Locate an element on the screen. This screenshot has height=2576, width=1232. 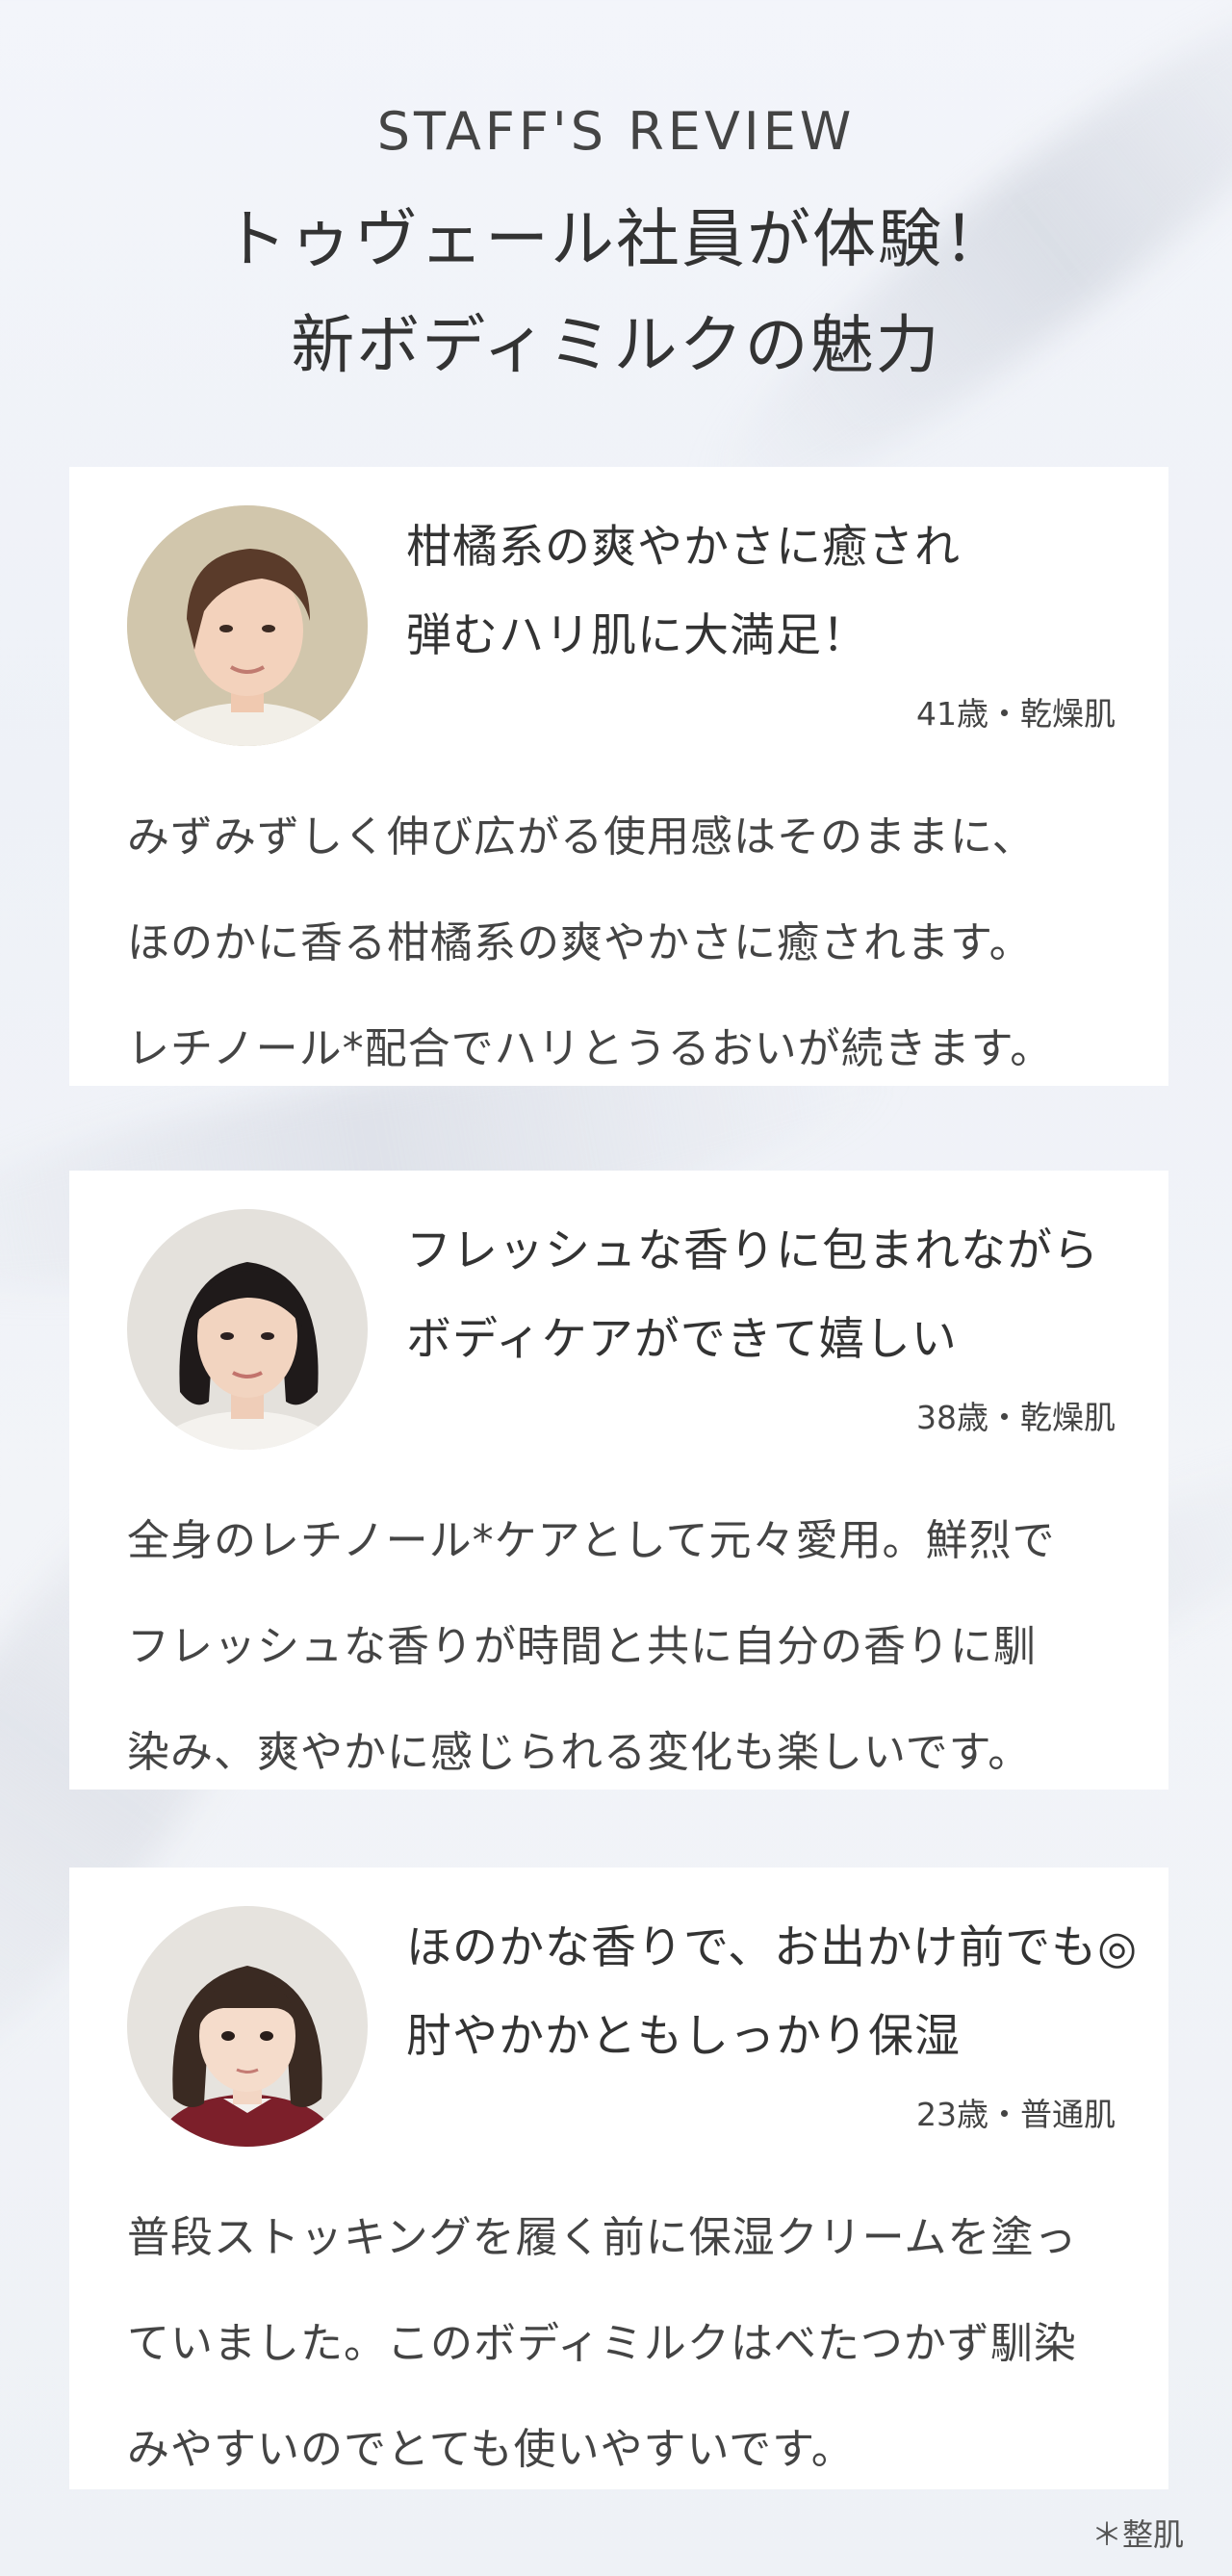
review-headline: フレッシュな香りに包まれながら ボディケアができて嬉しい is located at coordinates (768, 1295).